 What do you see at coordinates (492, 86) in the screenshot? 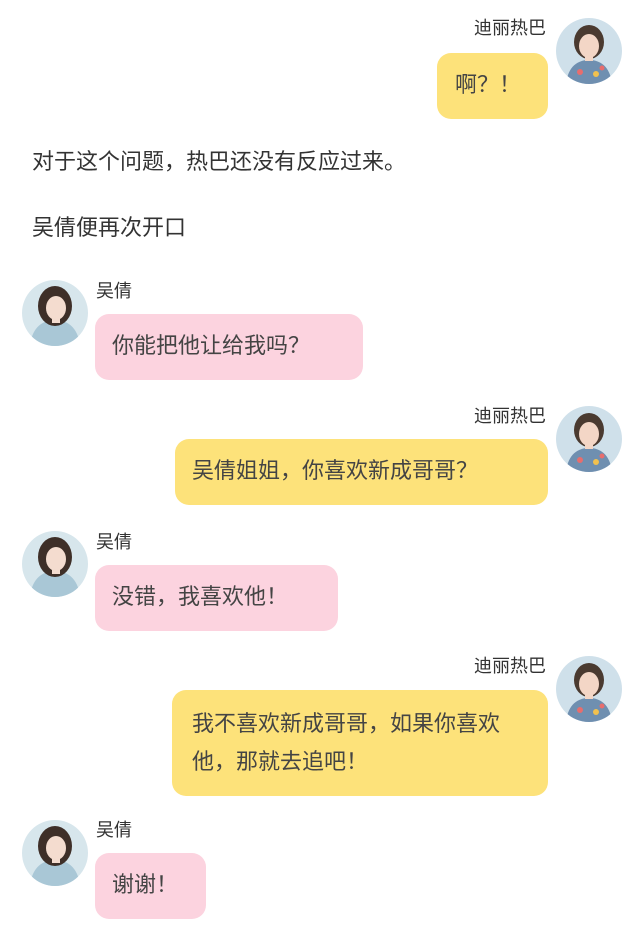
I see `message-bubble: 啊？！` at bounding box center [492, 86].